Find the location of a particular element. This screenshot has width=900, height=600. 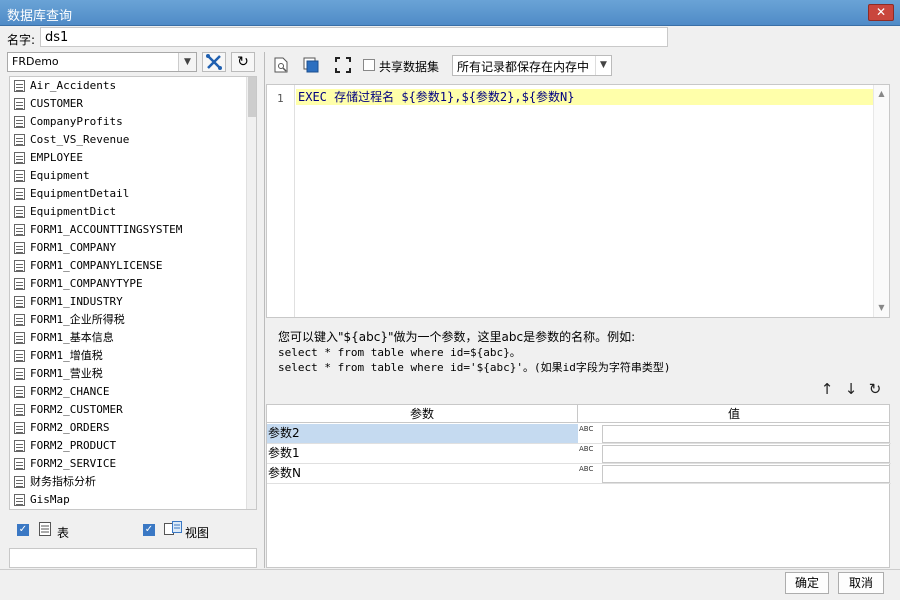

table-name: FORM1_INDUSTRY is located at coordinates (76, 301).